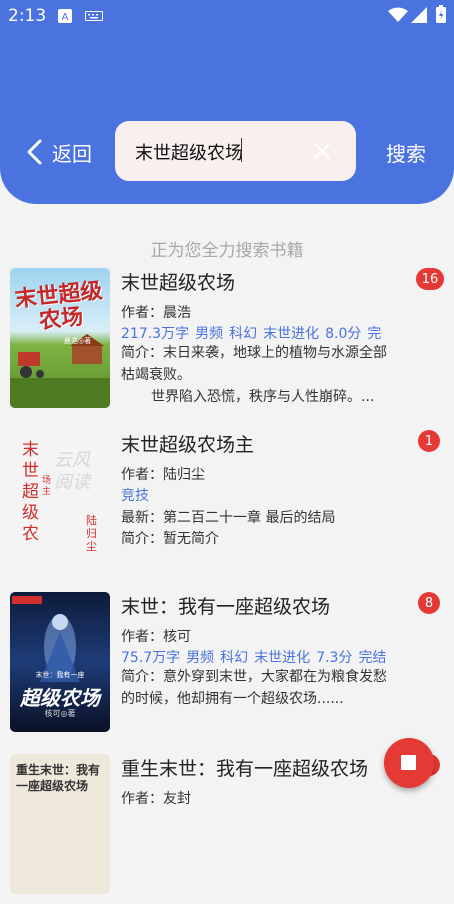  Describe the element at coordinates (228, 518) in the screenshot. I see `book-latest-chapter: 最新：第二百二十一章 最后的结局` at that location.